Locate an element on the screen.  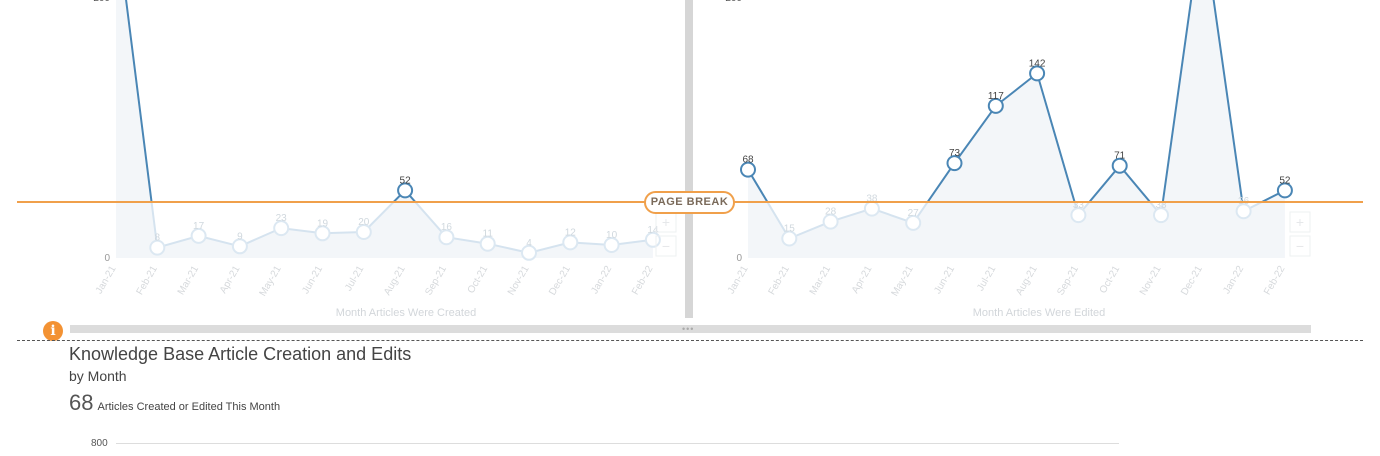
data-label: 14 is located at coordinates (653, 230).